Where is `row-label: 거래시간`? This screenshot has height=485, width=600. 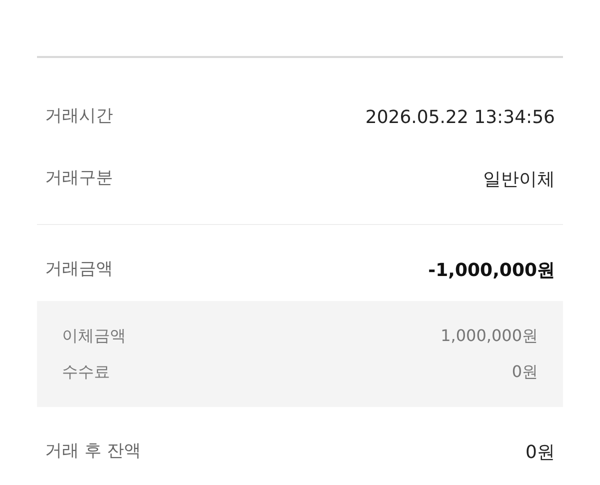 row-label: 거래시간 is located at coordinates (79, 116).